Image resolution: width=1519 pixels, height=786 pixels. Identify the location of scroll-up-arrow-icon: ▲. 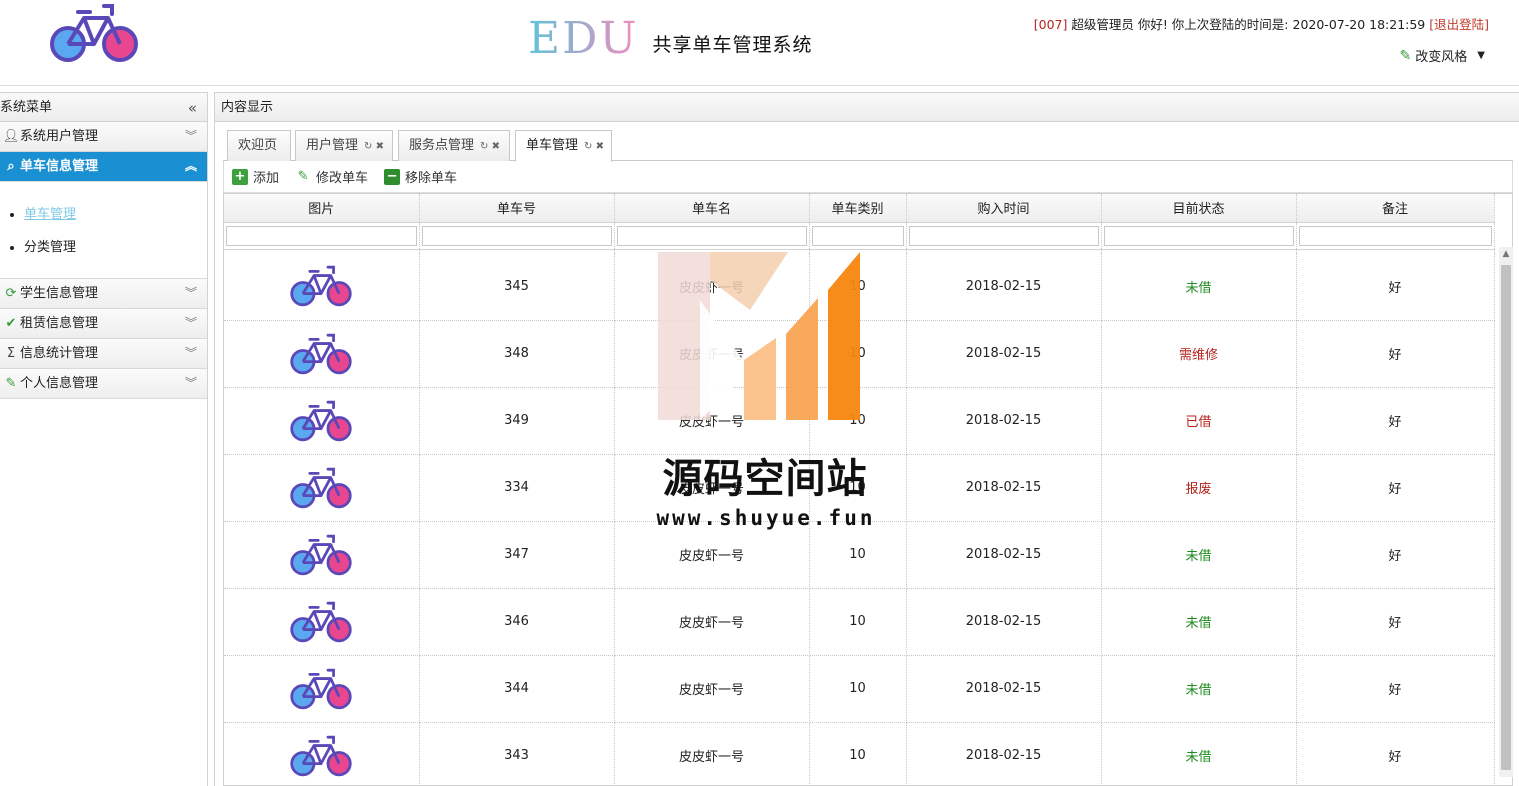
(1506, 254).